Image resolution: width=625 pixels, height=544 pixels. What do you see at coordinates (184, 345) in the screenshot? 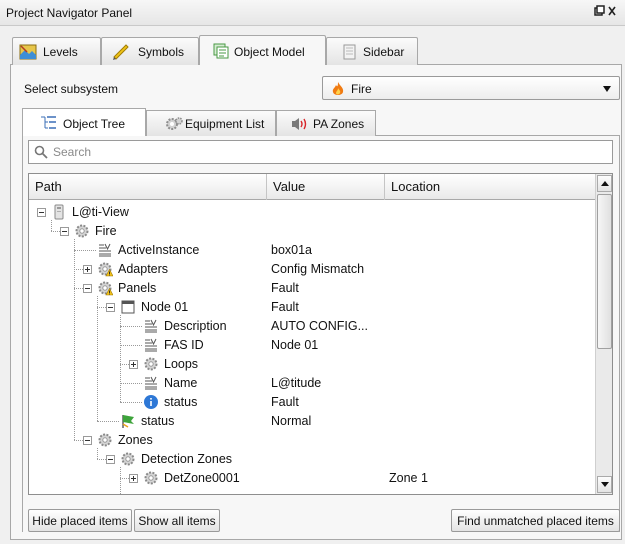
I see `tree-item-name: FAS ID` at bounding box center [184, 345].